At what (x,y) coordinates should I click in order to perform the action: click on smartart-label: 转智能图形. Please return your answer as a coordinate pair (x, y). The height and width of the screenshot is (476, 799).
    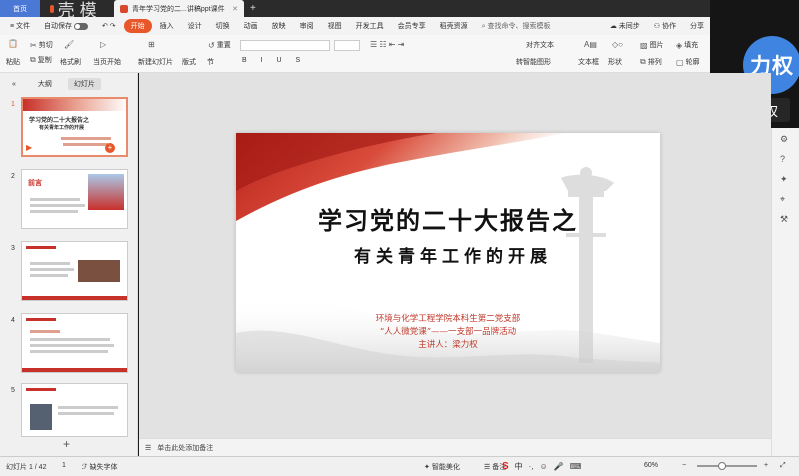
    Looking at the image, I should click on (533, 62).